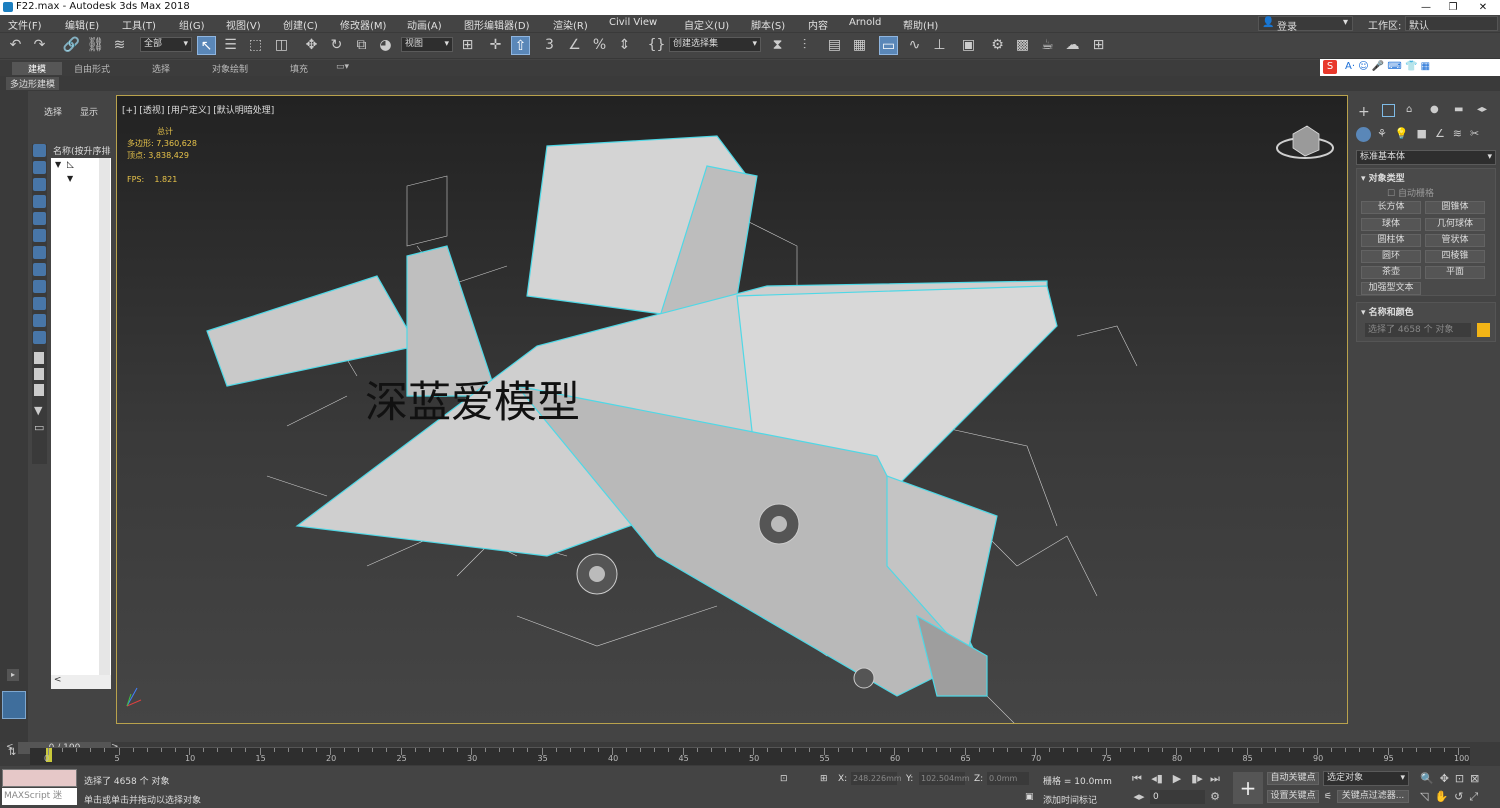  I want to click on play-icon: ▶, so click(1177, 779).